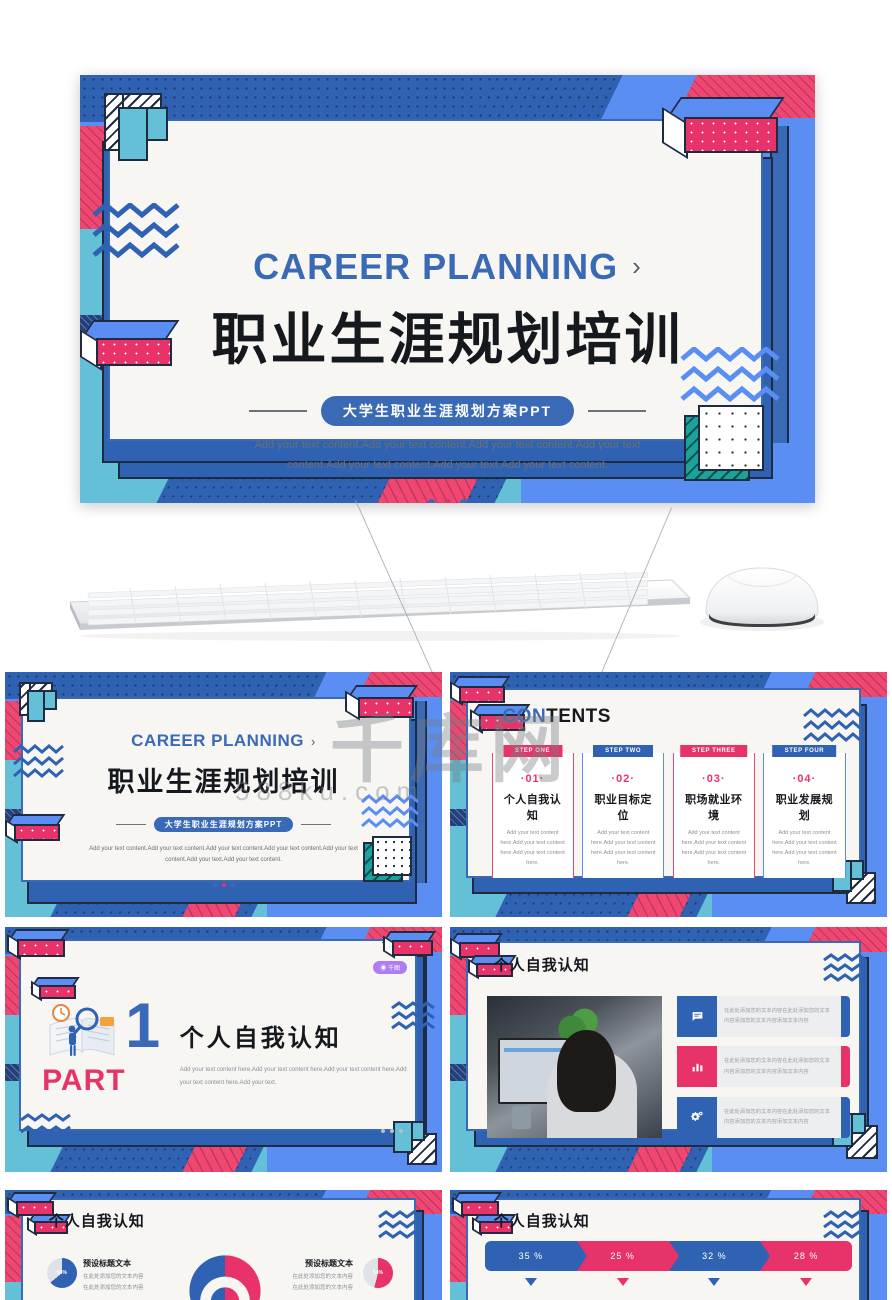 This screenshot has width=892, height=1300. I want to click on arrow-step-value: 32 %, so click(714, 1255).